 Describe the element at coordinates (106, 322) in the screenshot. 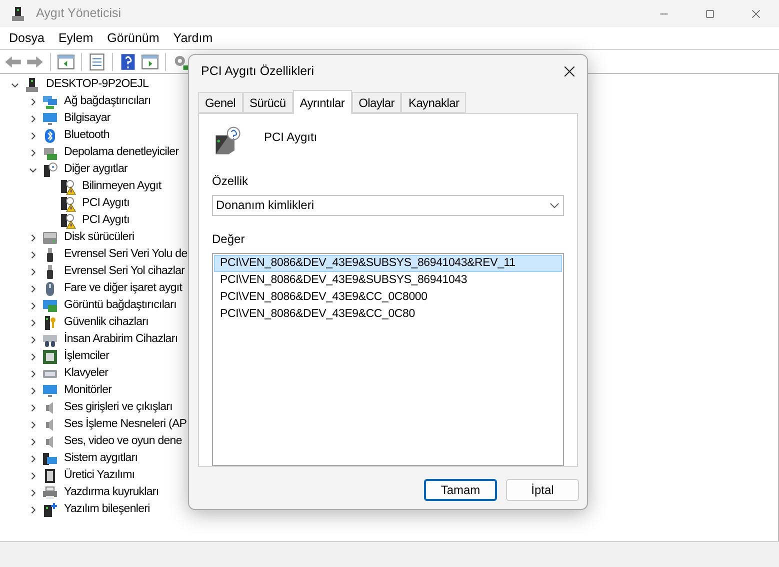

I see `tree-item: Güvenlik cihazları` at that location.